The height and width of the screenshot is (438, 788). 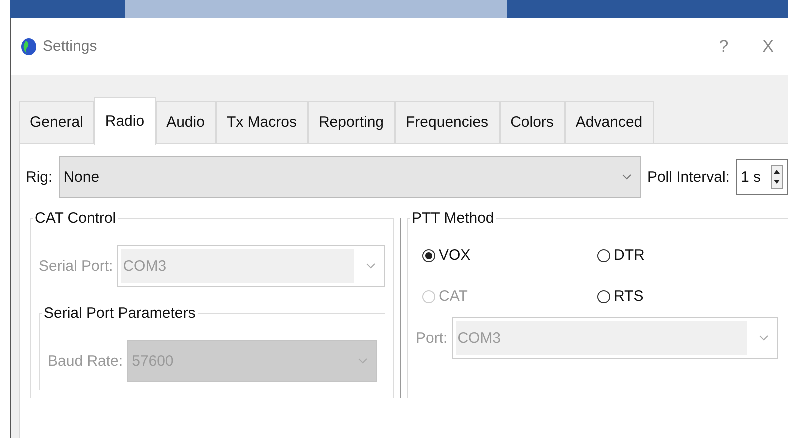 I want to click on radio-selected-icon, so click(x=429, y=255).